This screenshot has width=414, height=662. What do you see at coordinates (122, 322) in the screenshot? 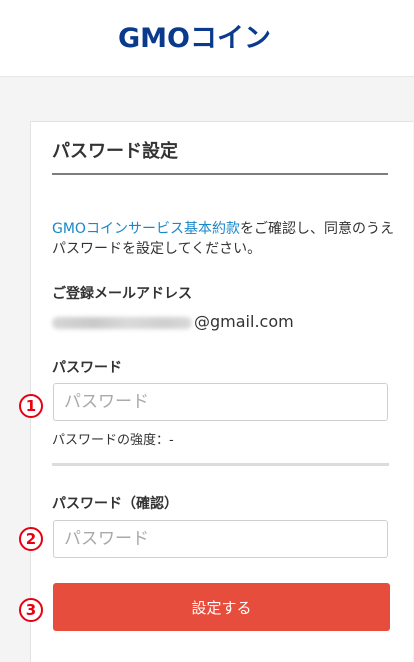
I see `masked-email-user` at bounding box center [122, 322].